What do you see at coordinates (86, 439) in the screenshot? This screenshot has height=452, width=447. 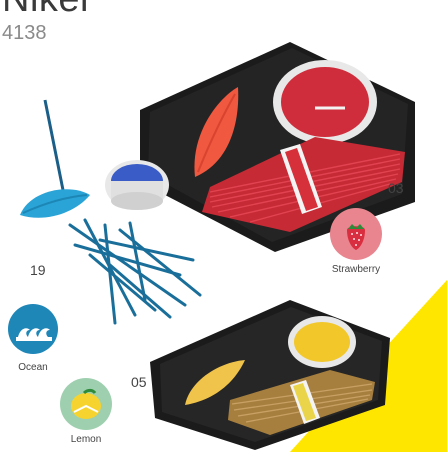 I see `variant-label-lemon: Lemon` at bounding box center [86, 439].